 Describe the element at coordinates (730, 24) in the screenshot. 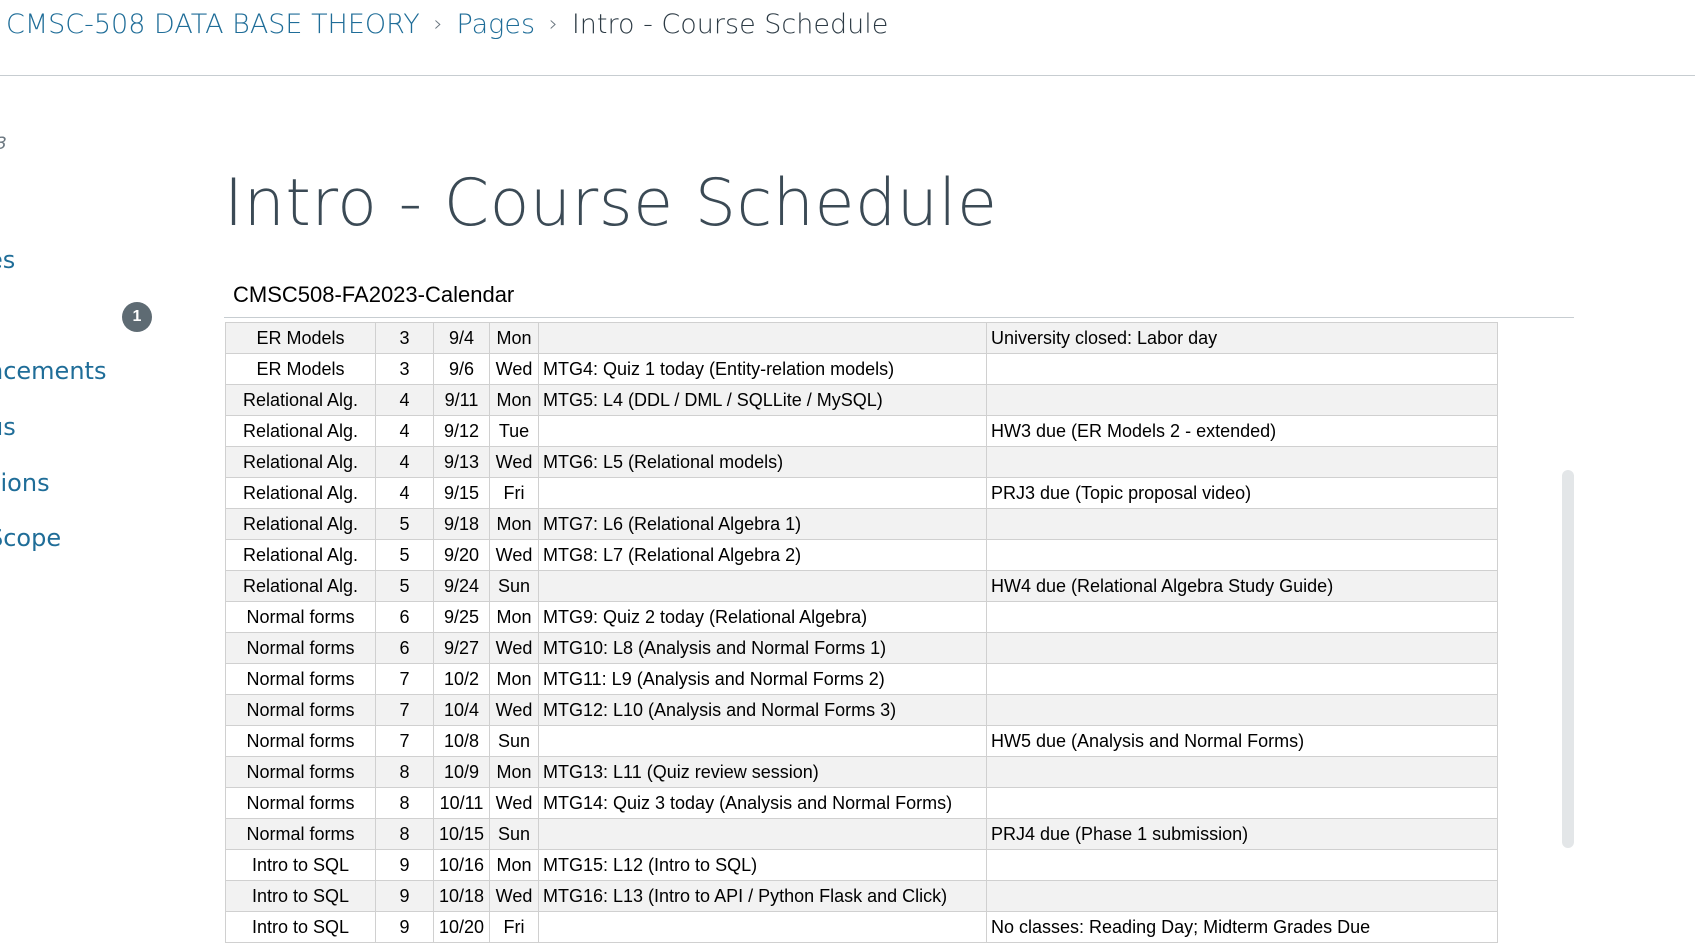

I see `breadcrumb-current: Intro - Course Schedule` at that location.